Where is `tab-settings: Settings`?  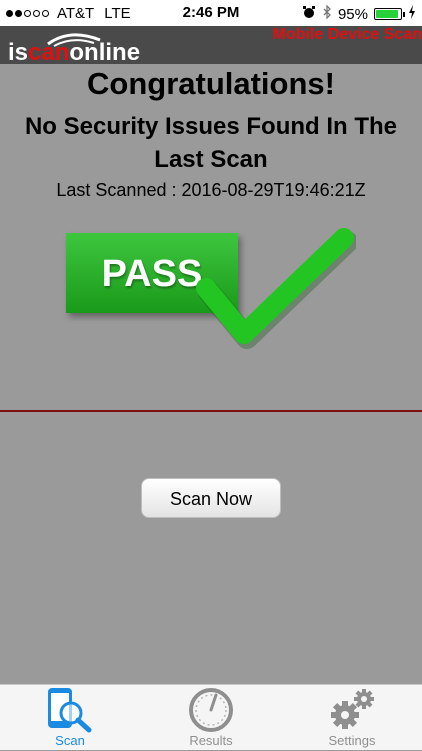
tab-settings: Settings is located at coordinates (352, 718).